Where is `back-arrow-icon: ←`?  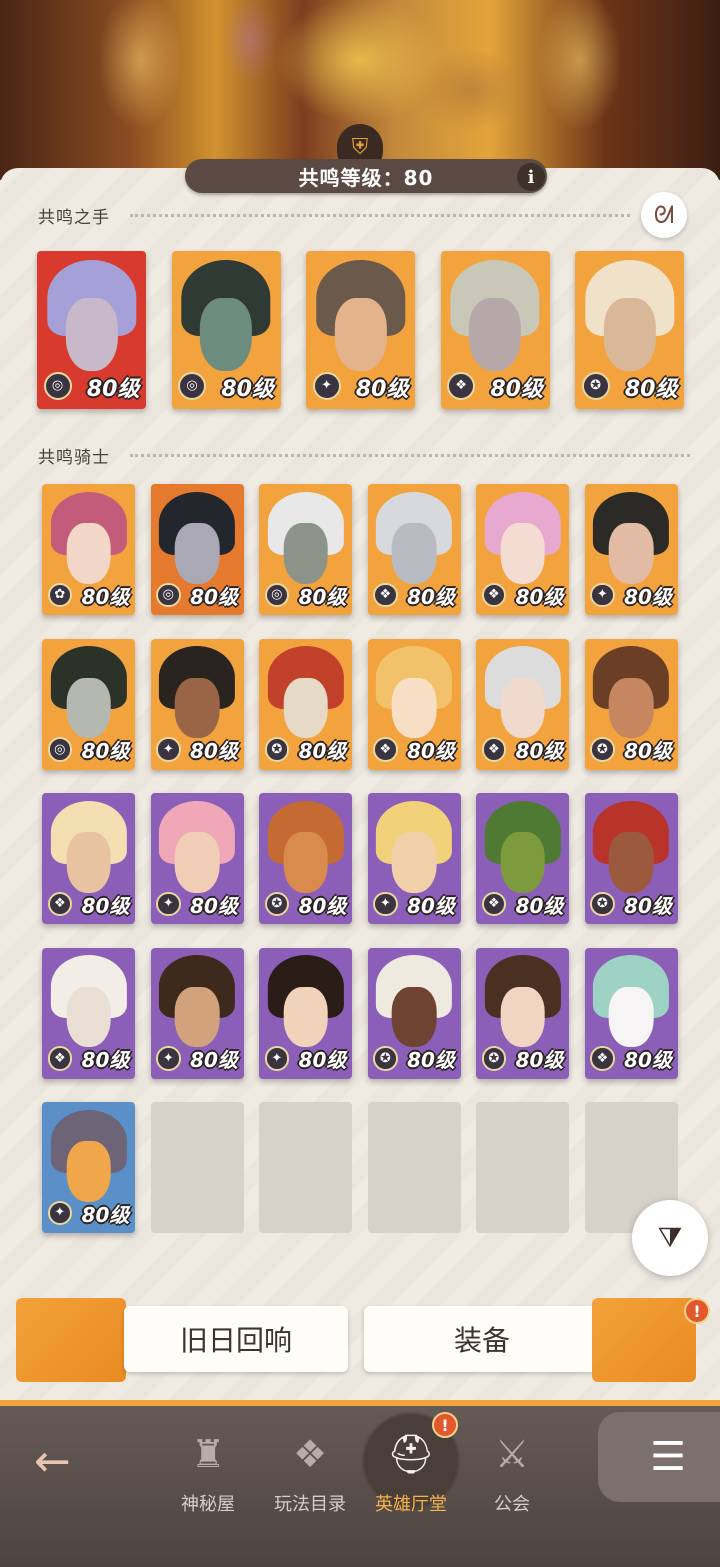
back-arrow-icon: ← is located at coordinates (52, 1461).